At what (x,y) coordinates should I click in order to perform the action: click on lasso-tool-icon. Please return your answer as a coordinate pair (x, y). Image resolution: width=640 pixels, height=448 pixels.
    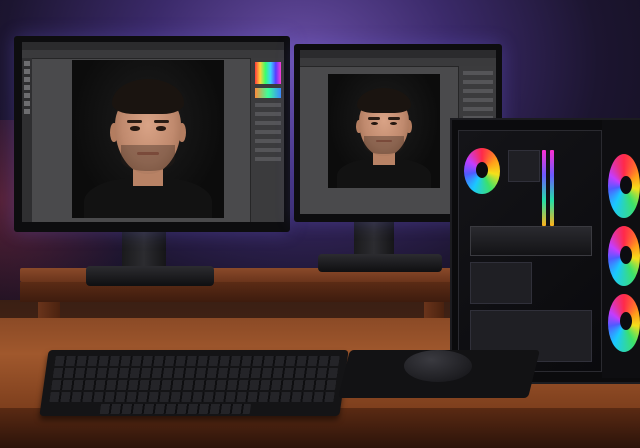
    Looking at the image, I should click on (27, 79).